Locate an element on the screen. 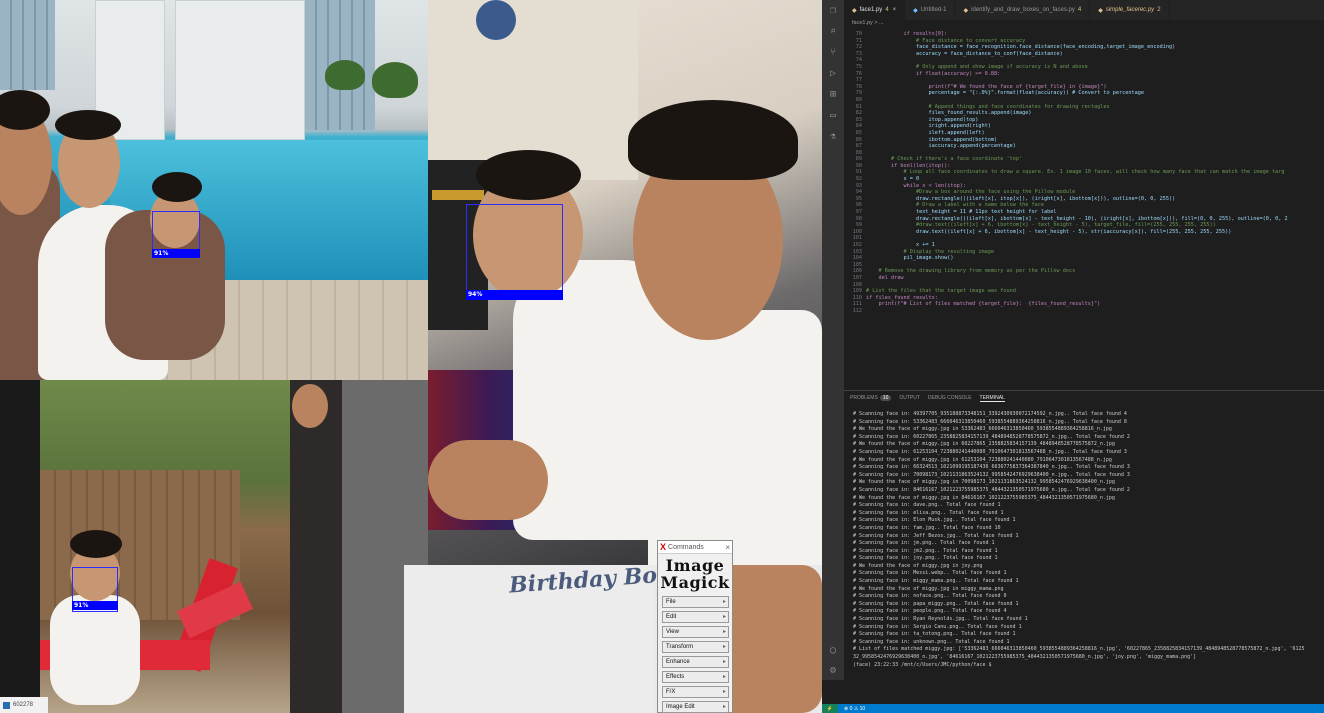 The image size is (1324, 713). tab-terminal: TERMINAL is located at coordinates (992, 398).